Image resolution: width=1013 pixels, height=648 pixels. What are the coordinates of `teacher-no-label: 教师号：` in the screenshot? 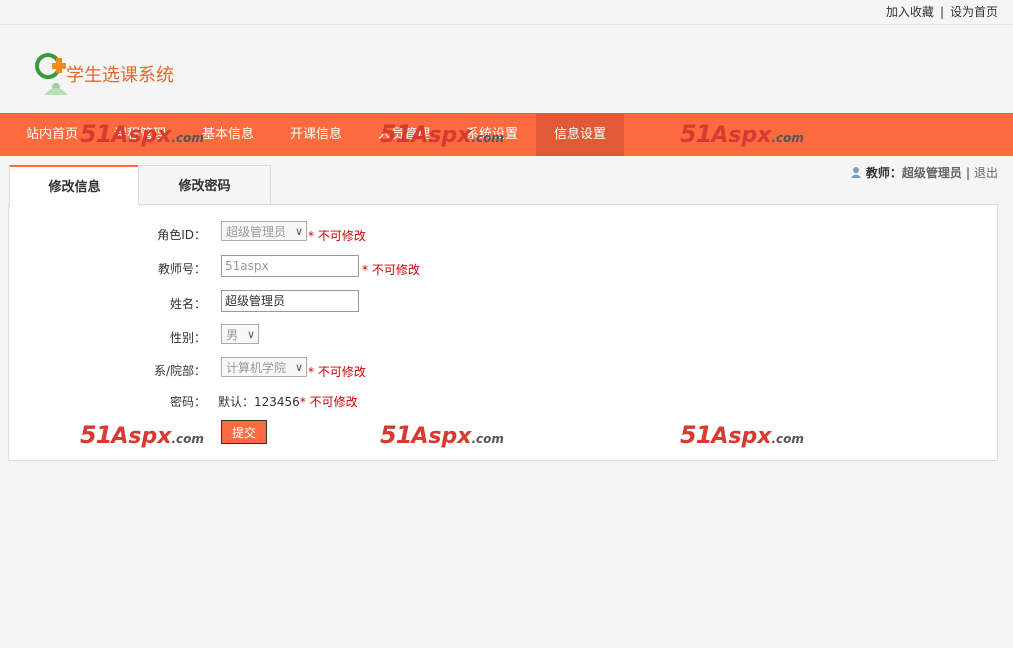 It's located at (181, 269).